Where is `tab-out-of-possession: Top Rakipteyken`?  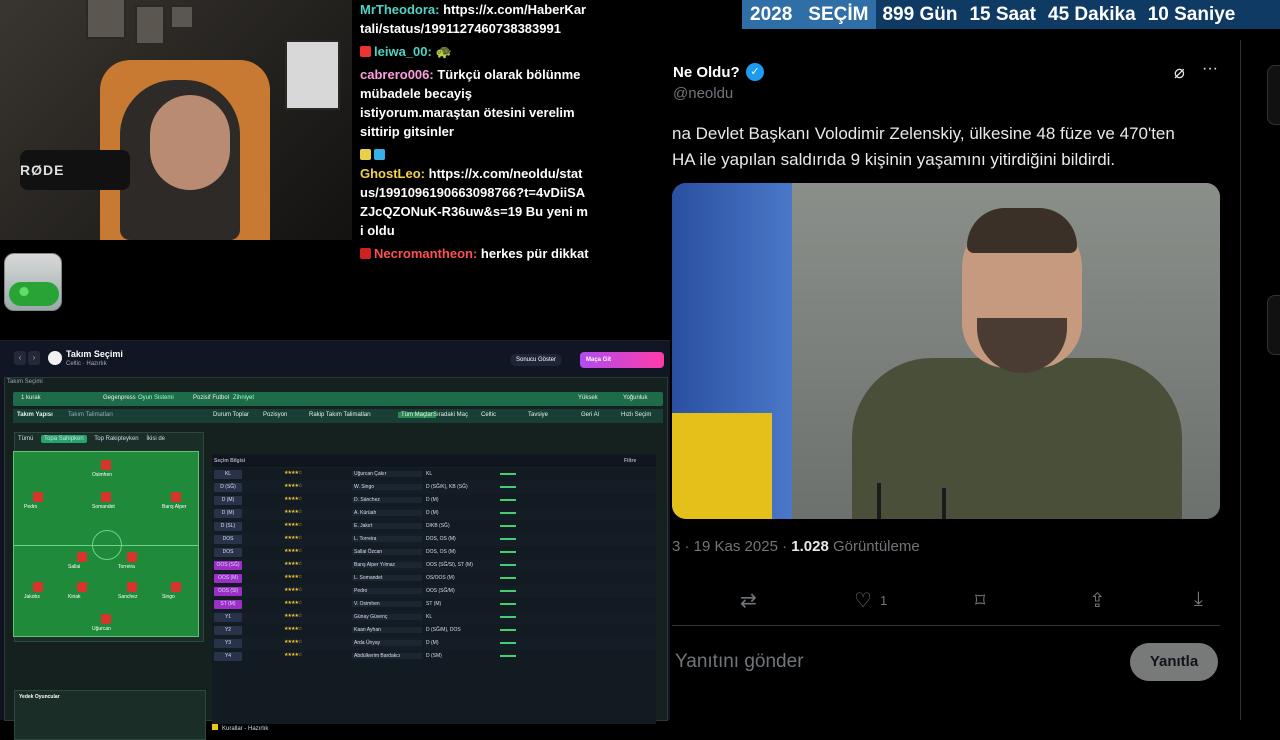 tab-out-of-possession: Top Rakipteyken is located at coordinates (116, 439).